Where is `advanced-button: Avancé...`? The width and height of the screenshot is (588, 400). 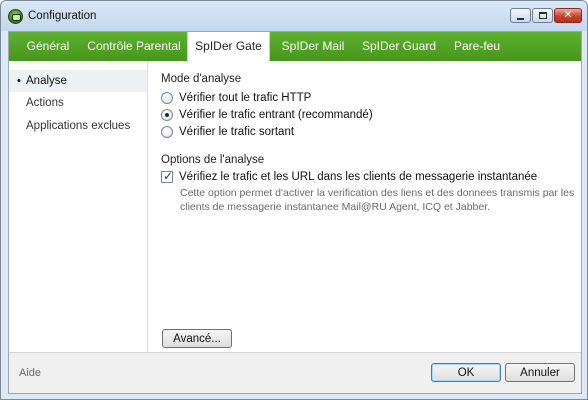 advanced-button: Avancé... is located at coordinates (197, 338).